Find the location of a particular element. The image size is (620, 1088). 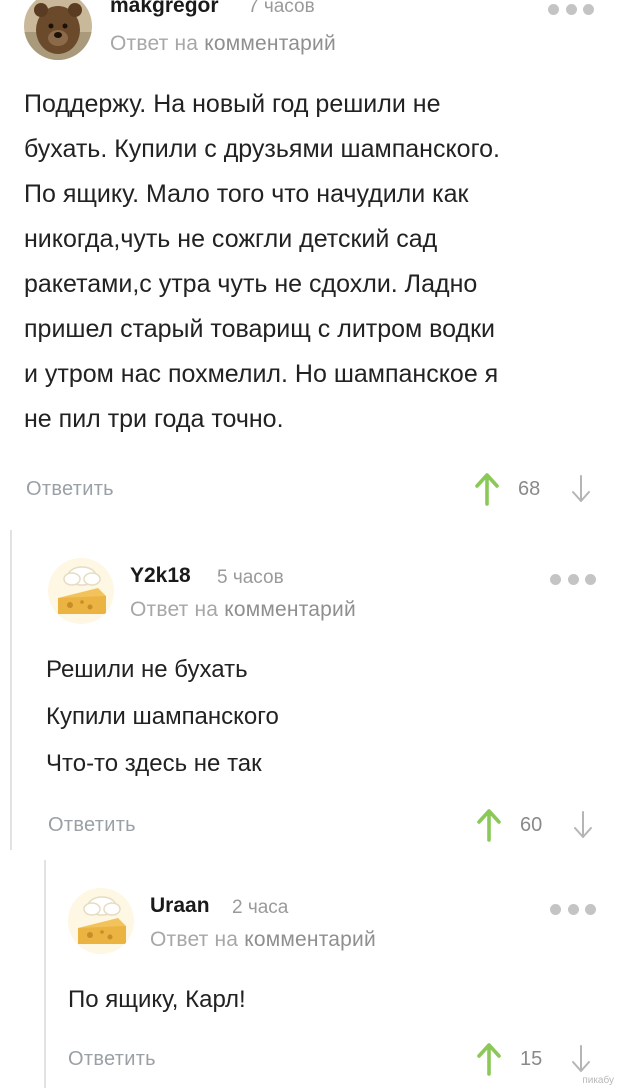

watermark: пикабу is located at coordinates (598, 1080).